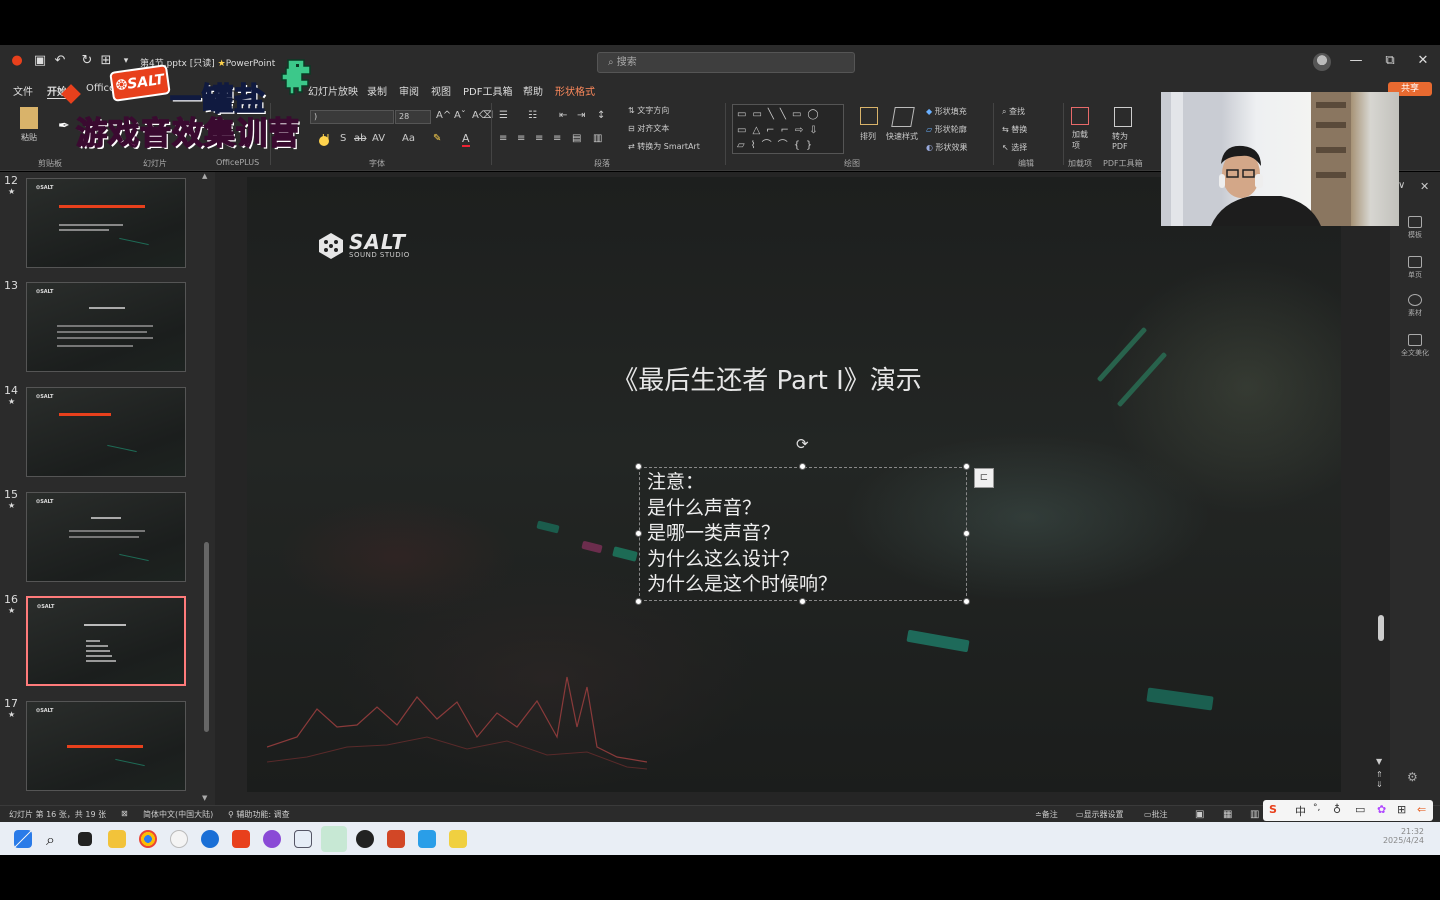 Image resolution: width=1440 pixels, height=900 pixels. What do you see at coordinates (946, 111) in the screenshot?
I see `shape-fill-button: ◆ 形状填充` at bounding box center [946, 111].